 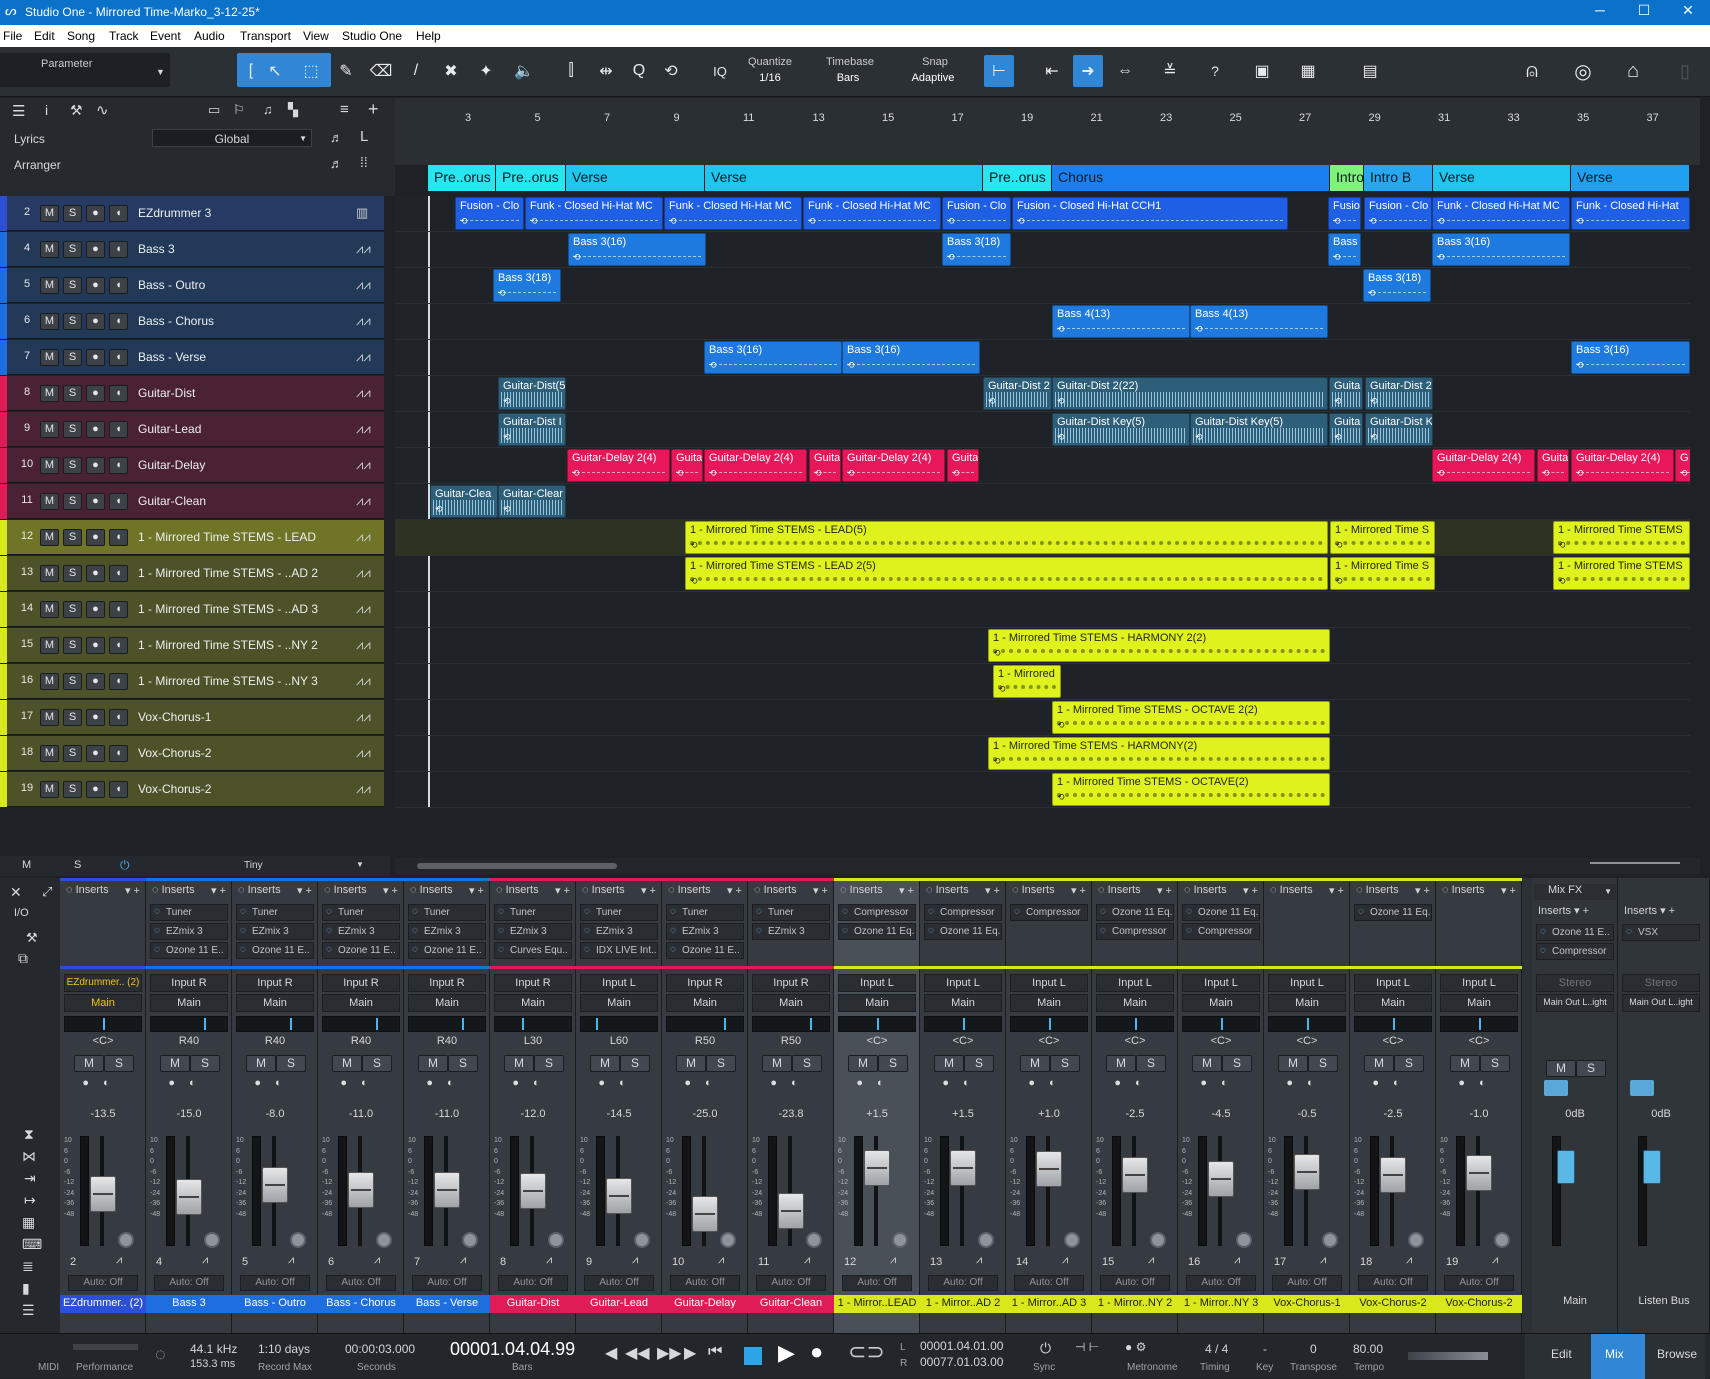 What do you see at coordinates (81, 36) in the screenshot?
I see `menu-song: Song` at bounding box center [81, 36].